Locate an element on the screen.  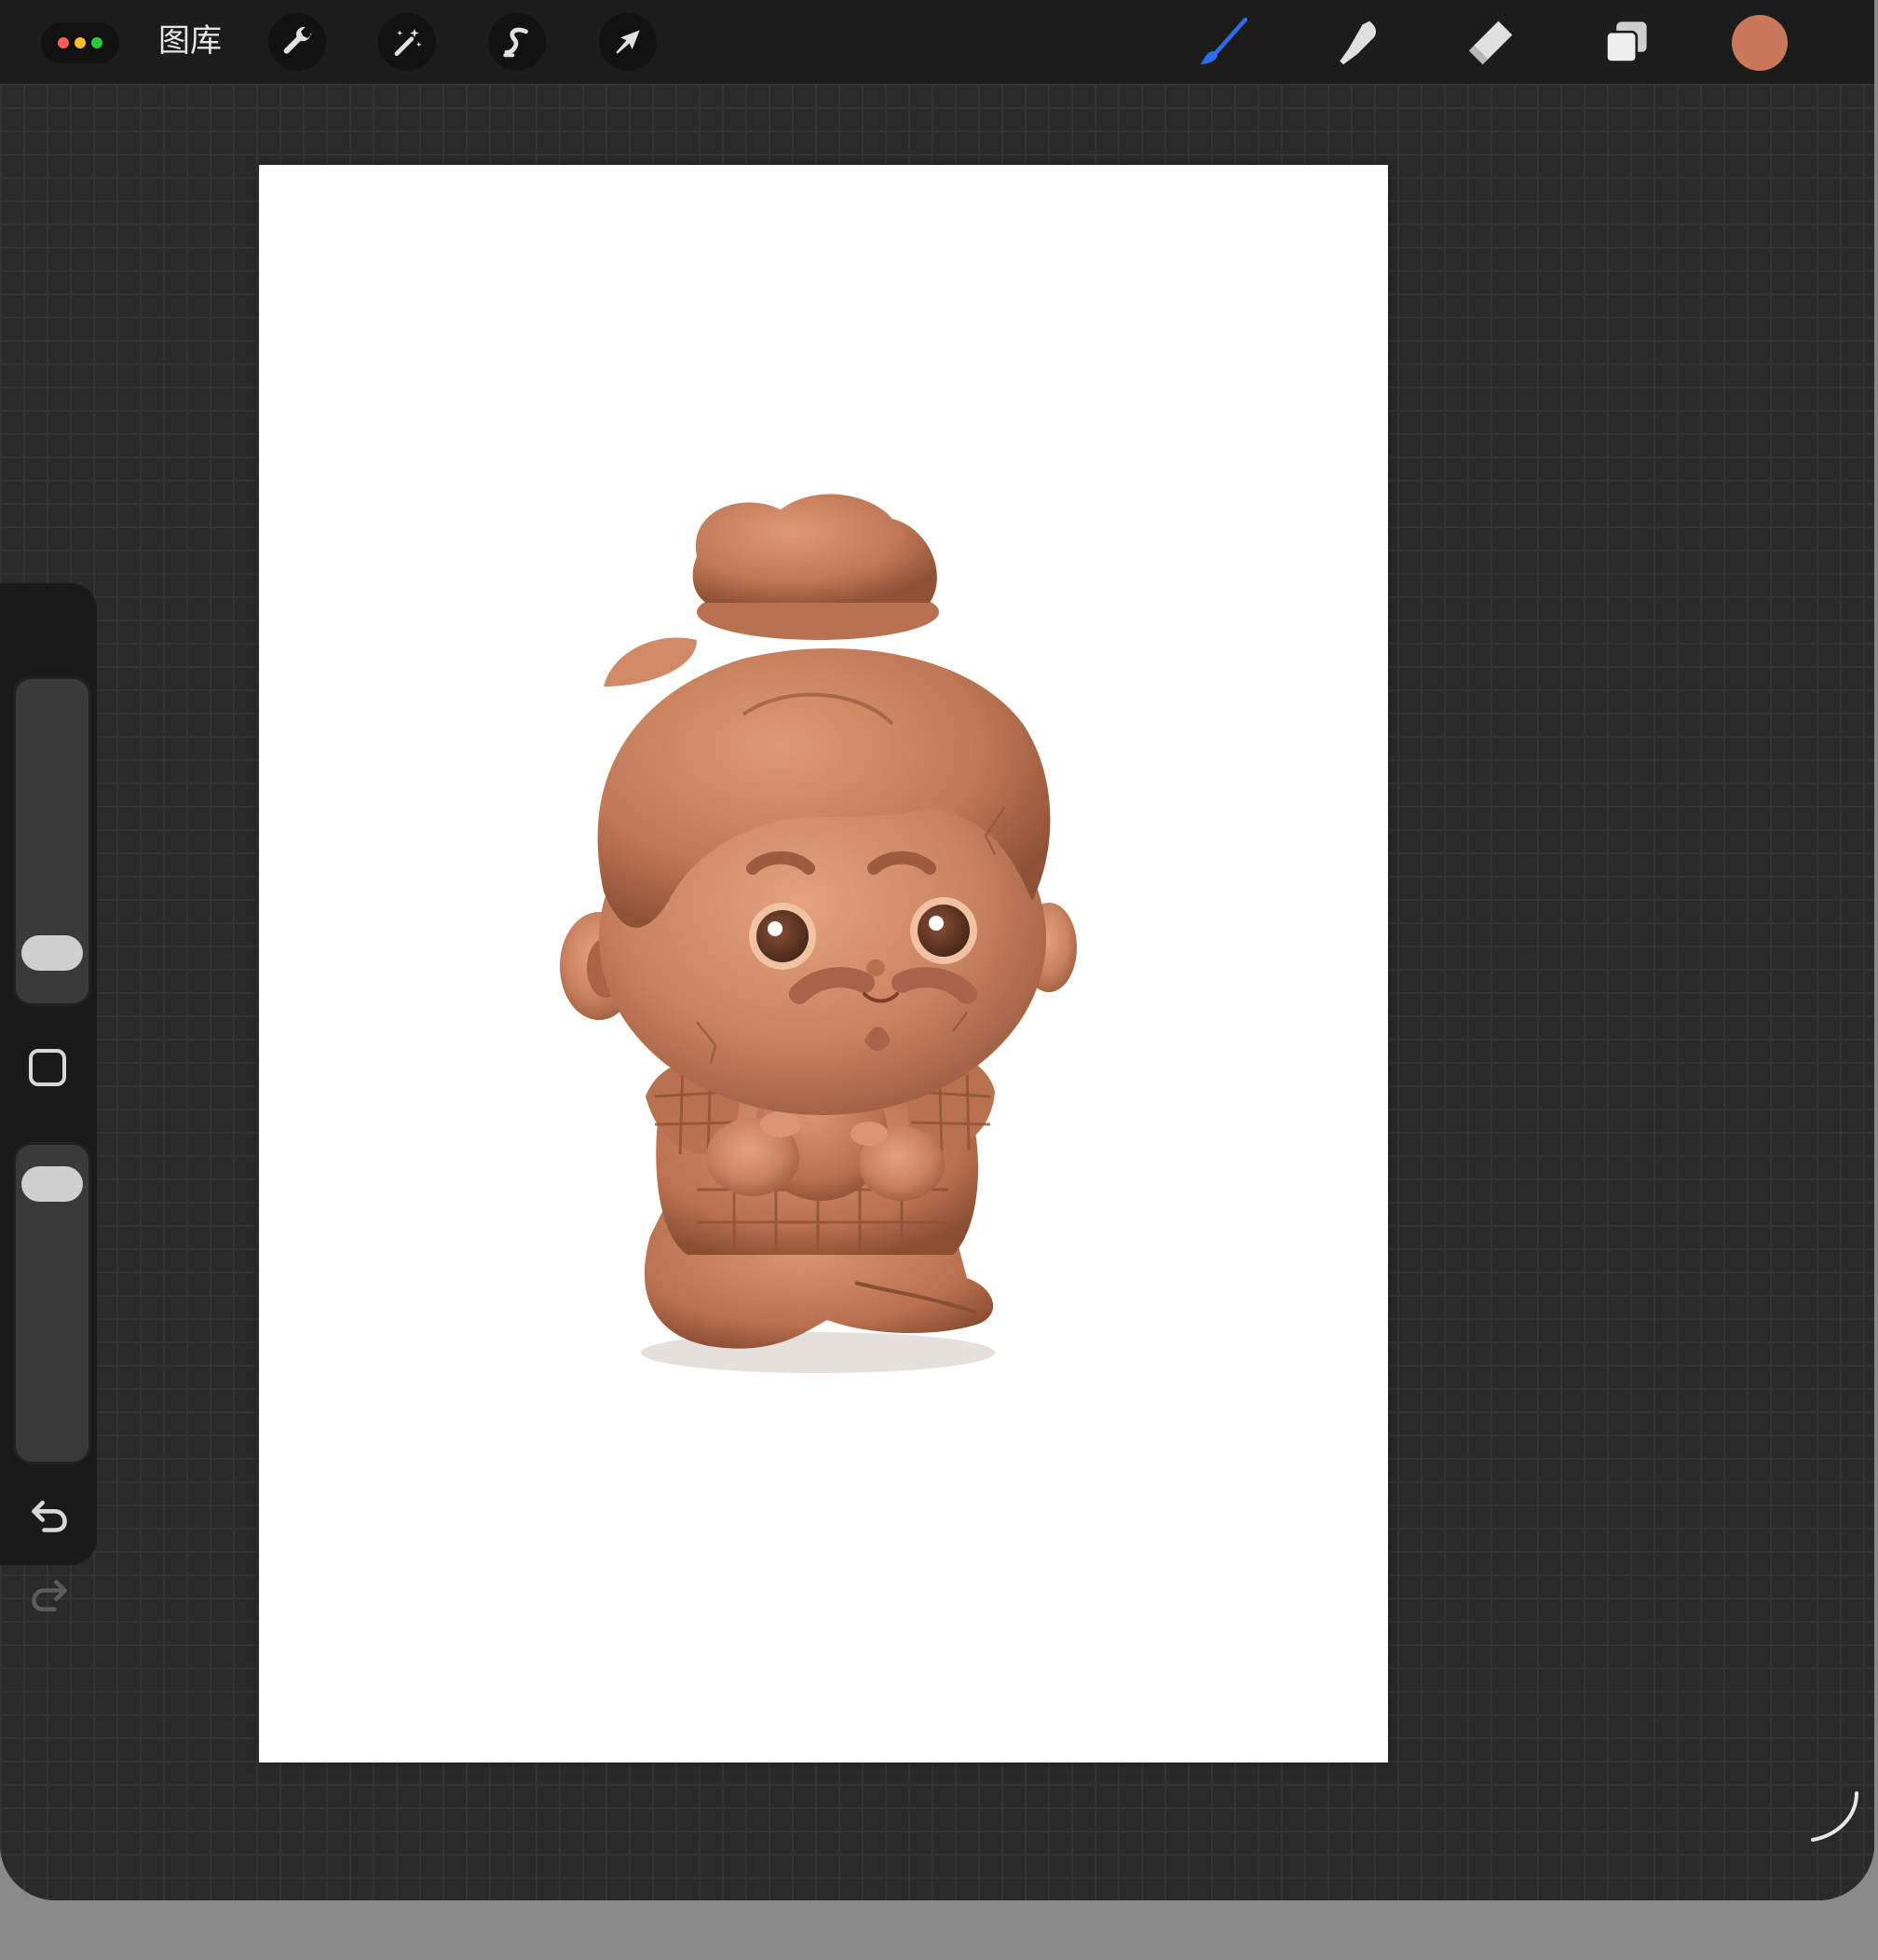
opacity-slider is located at coordinates (52, 1303).